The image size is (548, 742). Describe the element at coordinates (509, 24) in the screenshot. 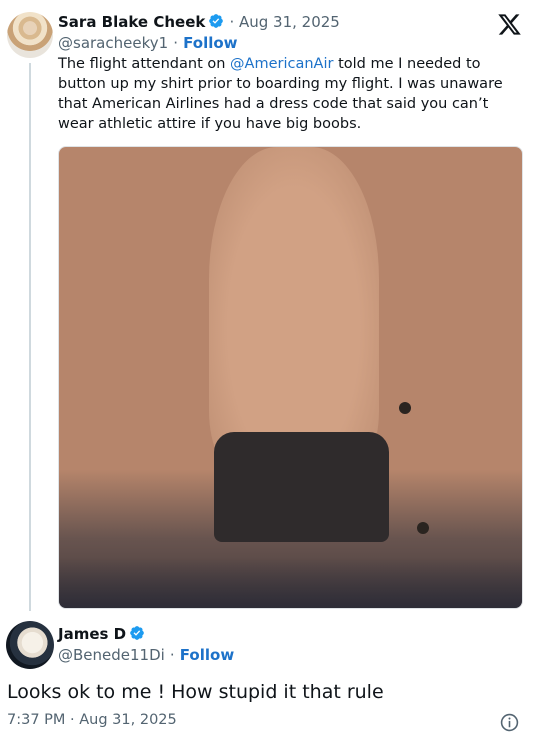

I see `x-logo-icon` at that location.